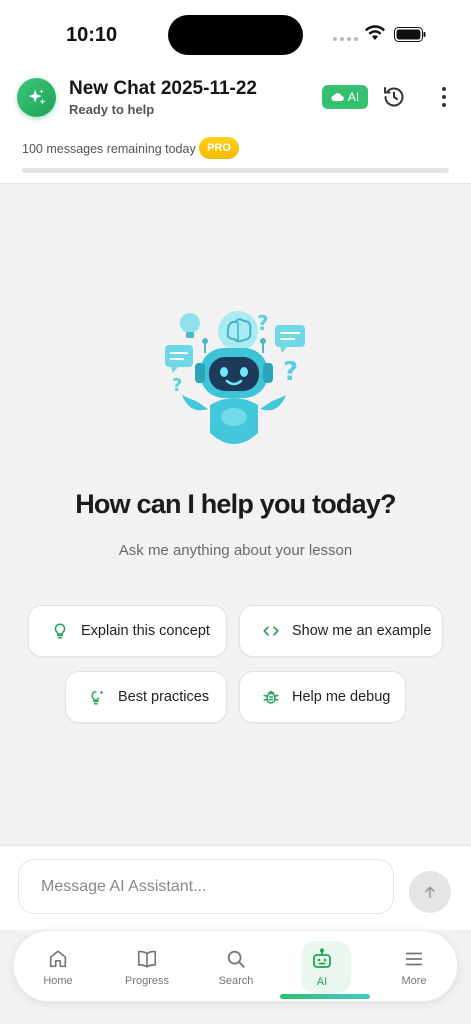 This screenshot has width=471, height=1024. What do you see at coordinates (325, 996) in the screenshot?
I see `active-tab-indicator` at bounding box center [325, 996].